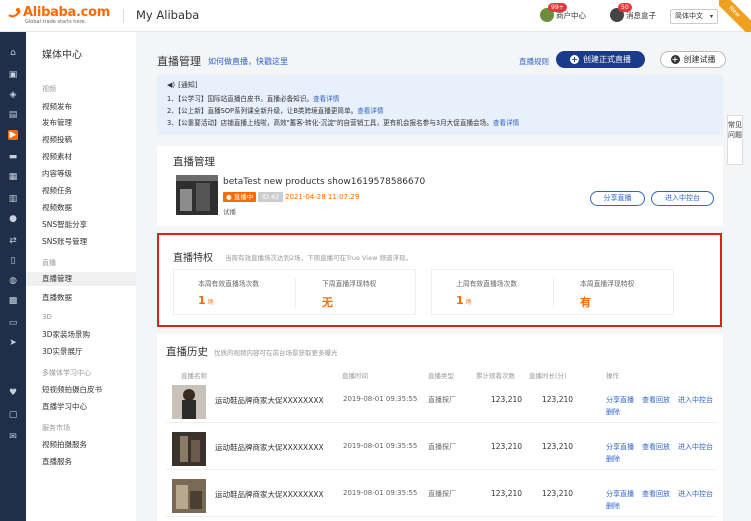 The height and width of the screenshot is (521, 751). What do you see at coordinates (607, 59) in the screenshot?
I see `create-live-label: 创建正式直播` at bounding box center [607, 59].